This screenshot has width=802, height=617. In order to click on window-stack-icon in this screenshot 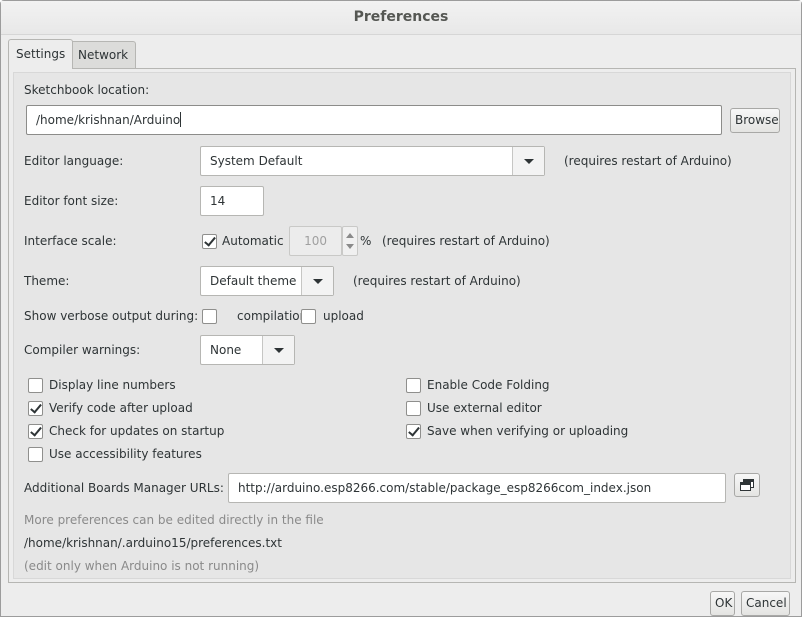, I will do `click(747, 485)`.